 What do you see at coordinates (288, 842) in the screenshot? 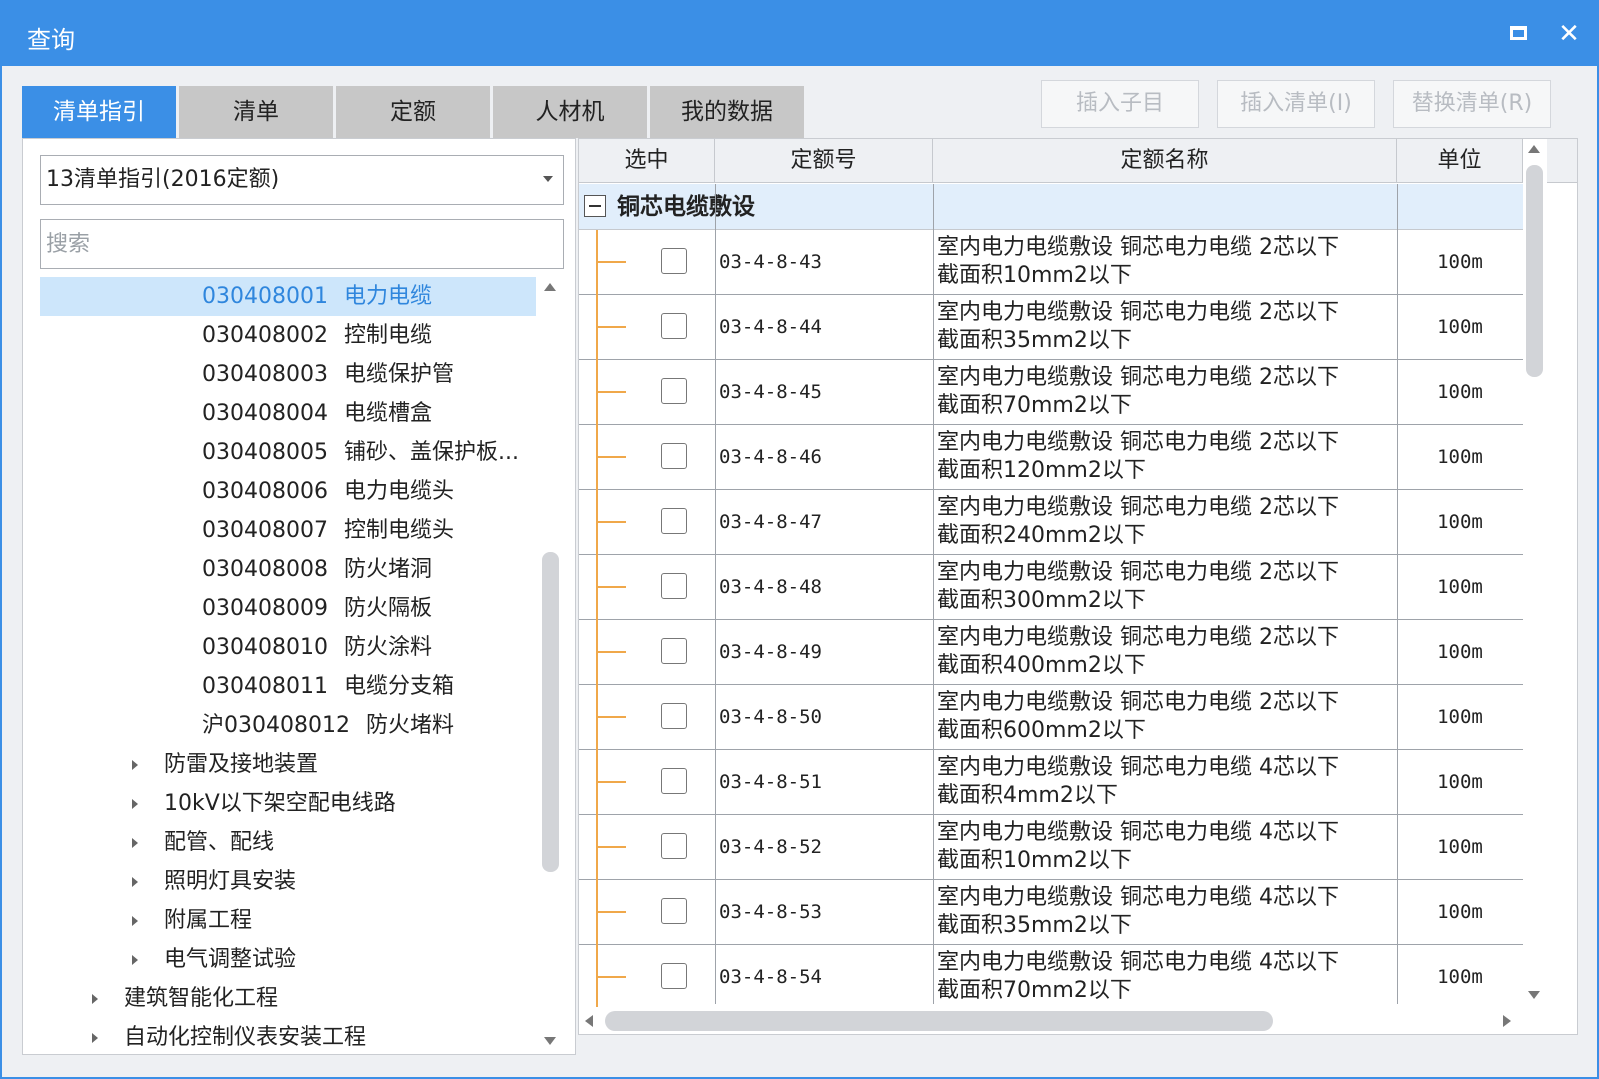
I see `tree-group: 配管、配线` at bounding box center [288, 842].